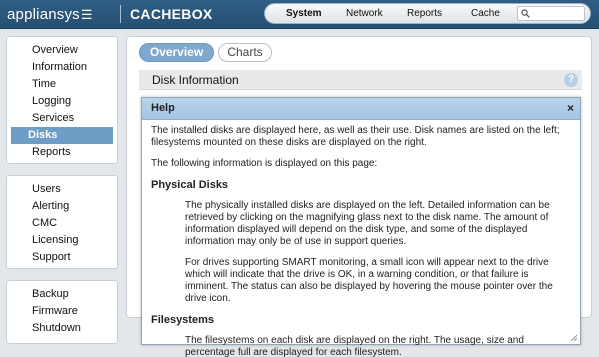  What do you see at coordinates (62, 118) in the screenshot?
I see `sidebar-item-services: Services` at bounding box center [62, 118].